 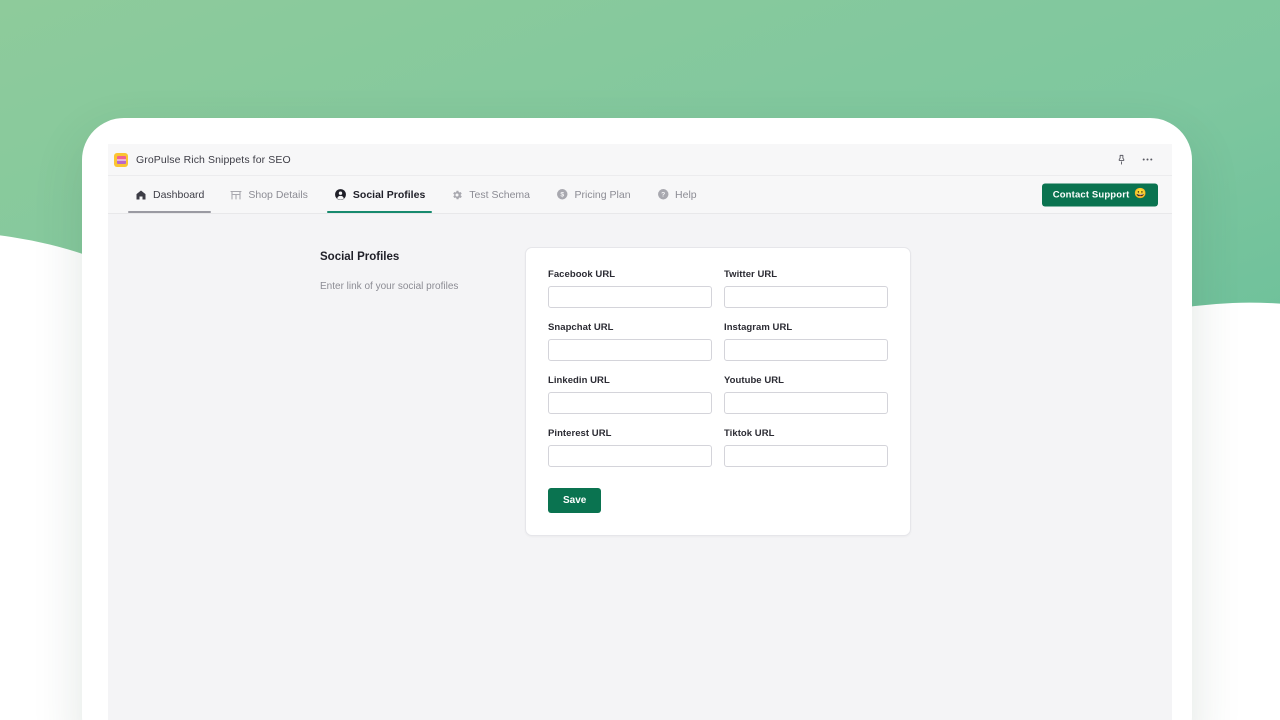 What do you see at coordinates (121, 159) in the screenshot?
I see `app-logo-icon` at bounding box center [121, 159].